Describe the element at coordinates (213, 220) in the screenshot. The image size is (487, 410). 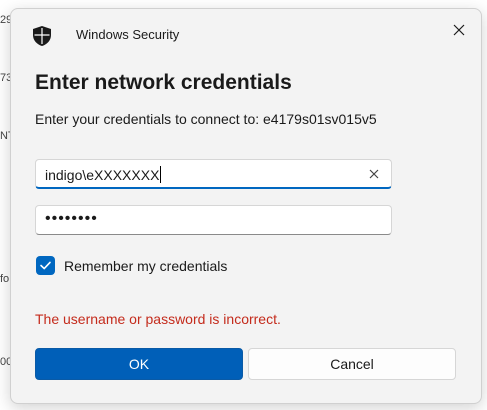
I see `password-field: ••••••••` at that location.